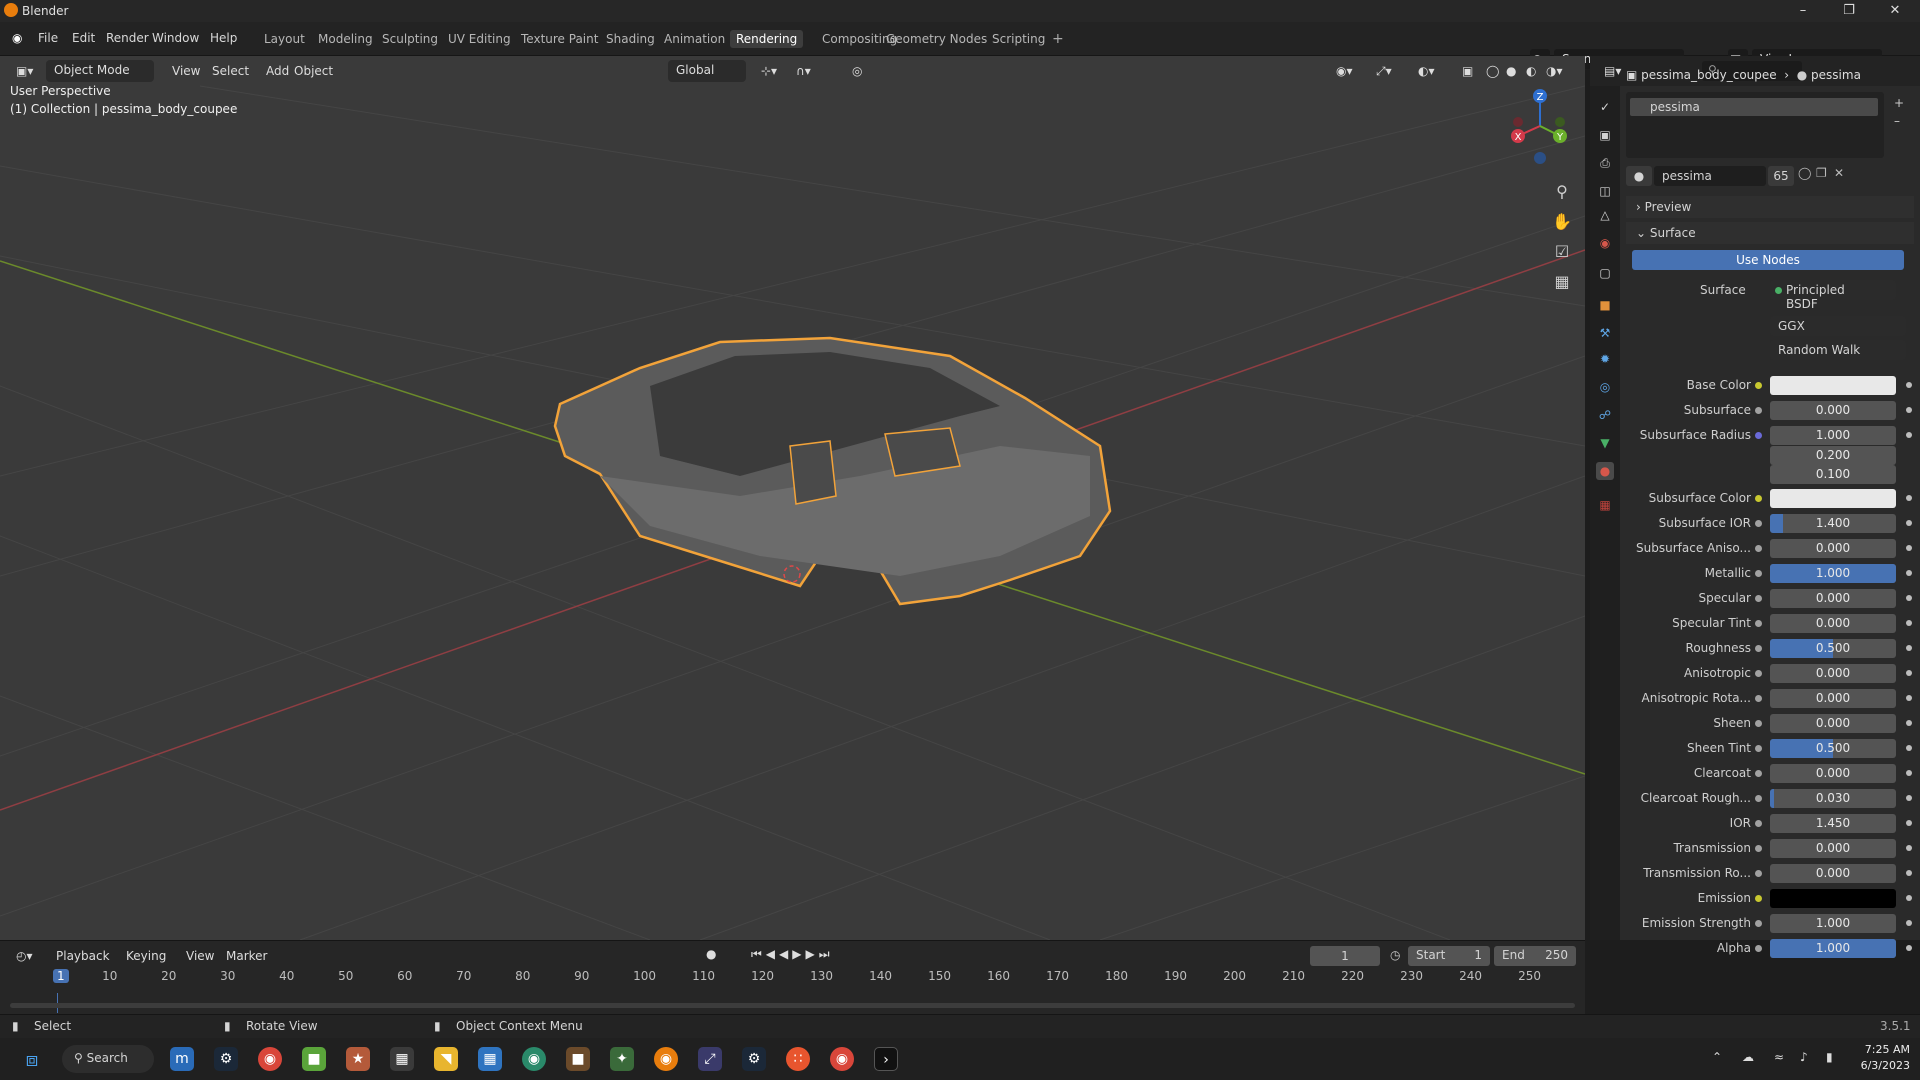  What do you see at coordinates (490, 1059) in the screenshot?
I see `microsoft-store-icon: ▦` at bounding box center [490, 1059].